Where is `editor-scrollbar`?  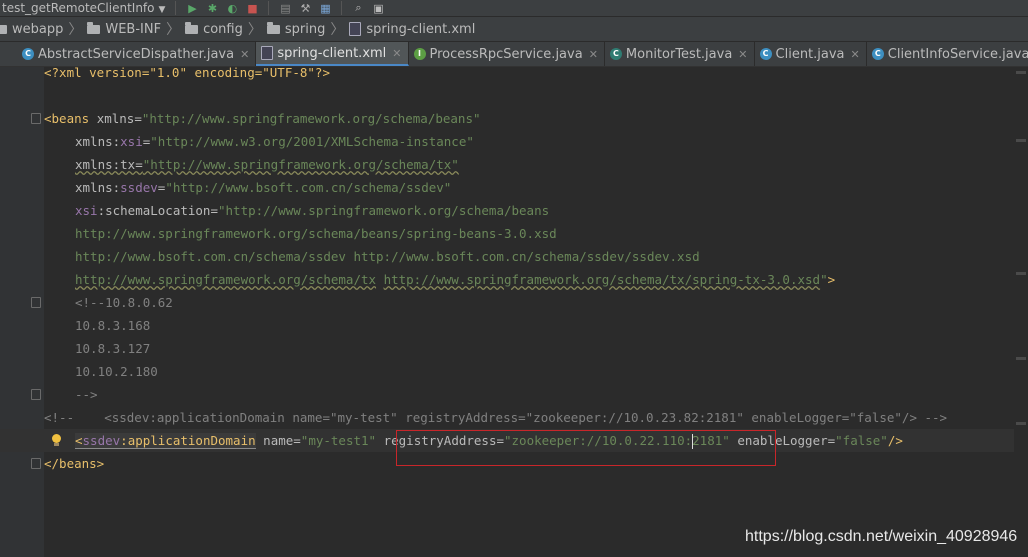 editor-scrollbar is located at coordinates (1021, 312).